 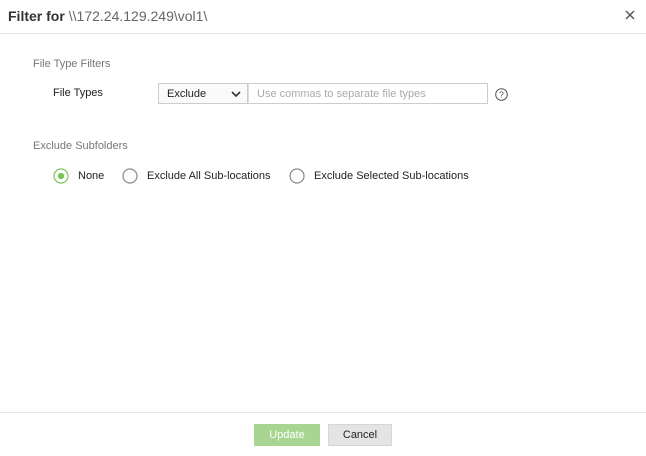 What do you see at coordinates (209, 176) in the screenshot?
I see `radio-label-exclude-all: Exclude All Sub-locations` at bounding box center [209, 176].